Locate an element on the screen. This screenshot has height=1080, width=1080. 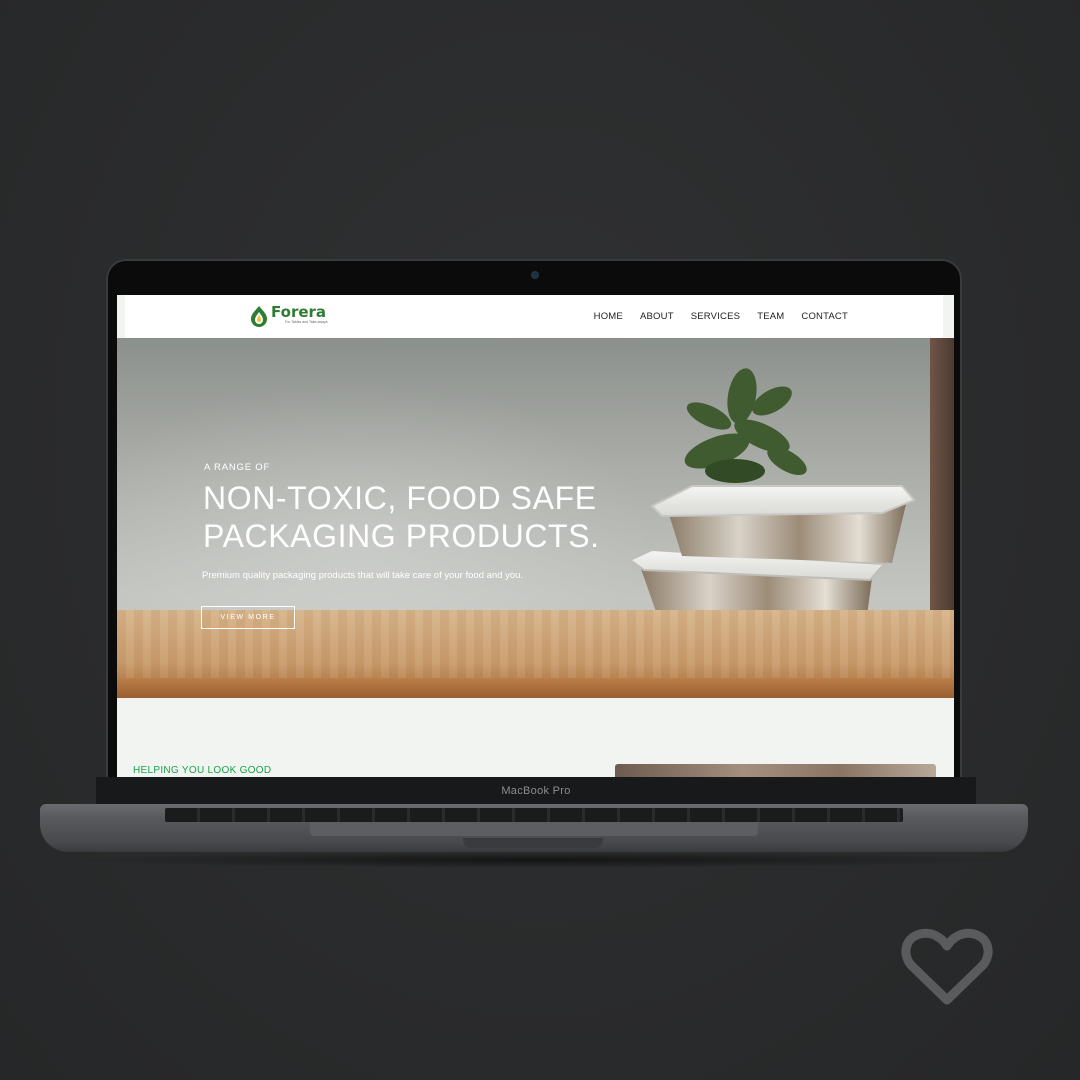
hero-headline: NON-TOXIC, FOOD SAFE PACKAGING PRODUCTS. is located at coordinates (401, 517).